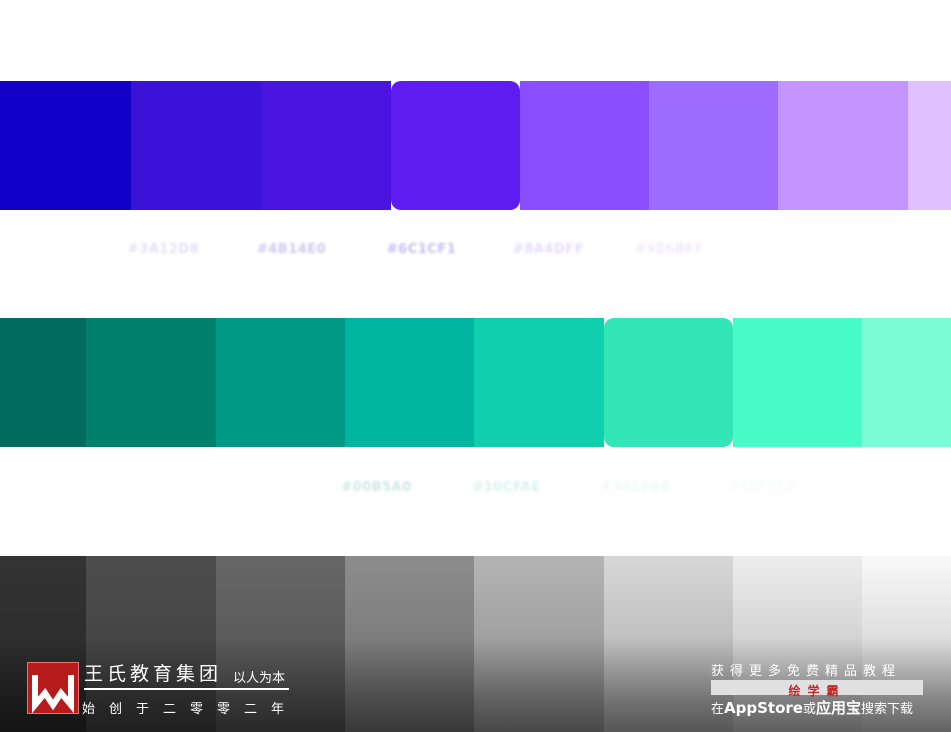 This screenshot has height=732, width=951. I want to click on hex-code-label: #33E6B8, so click(635, 487).